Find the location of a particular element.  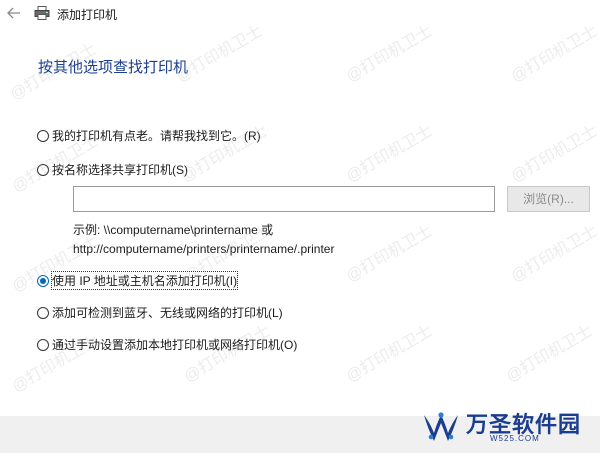

radio-ip-address is located at coordinates (43, 280).